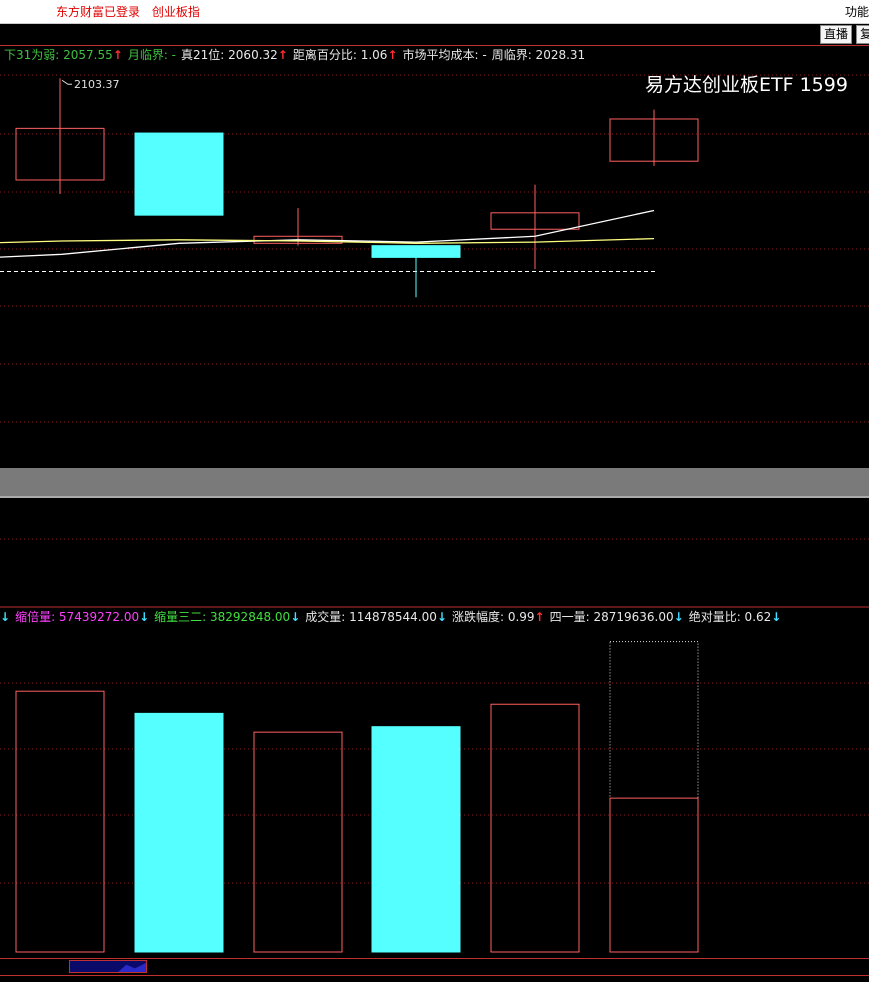 This screenshot has width=869, height=982. What do you see at coordinates (371, 617) in the screenshot?
I see `volume-indicator-label: 成交量: 114878544.00` at bounding box center [371, 617].